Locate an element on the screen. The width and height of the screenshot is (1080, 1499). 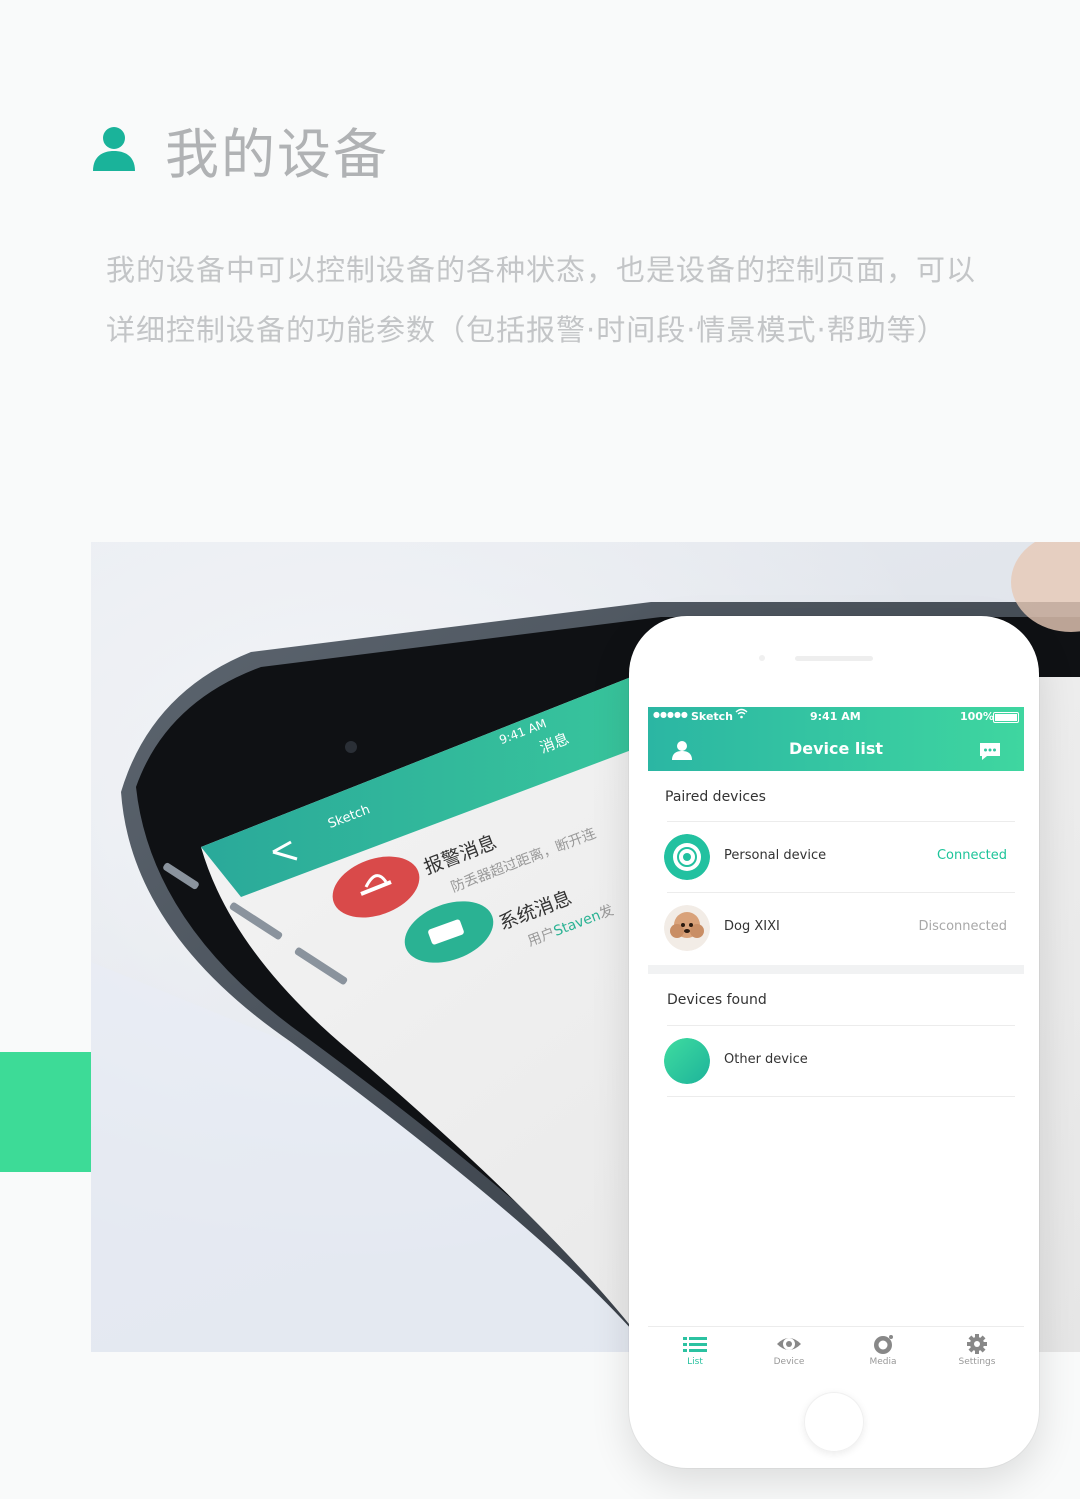
nav-bar: ●●●●● Sketch 9:41 AM 100% Device list is located at coordinates (836, 739).